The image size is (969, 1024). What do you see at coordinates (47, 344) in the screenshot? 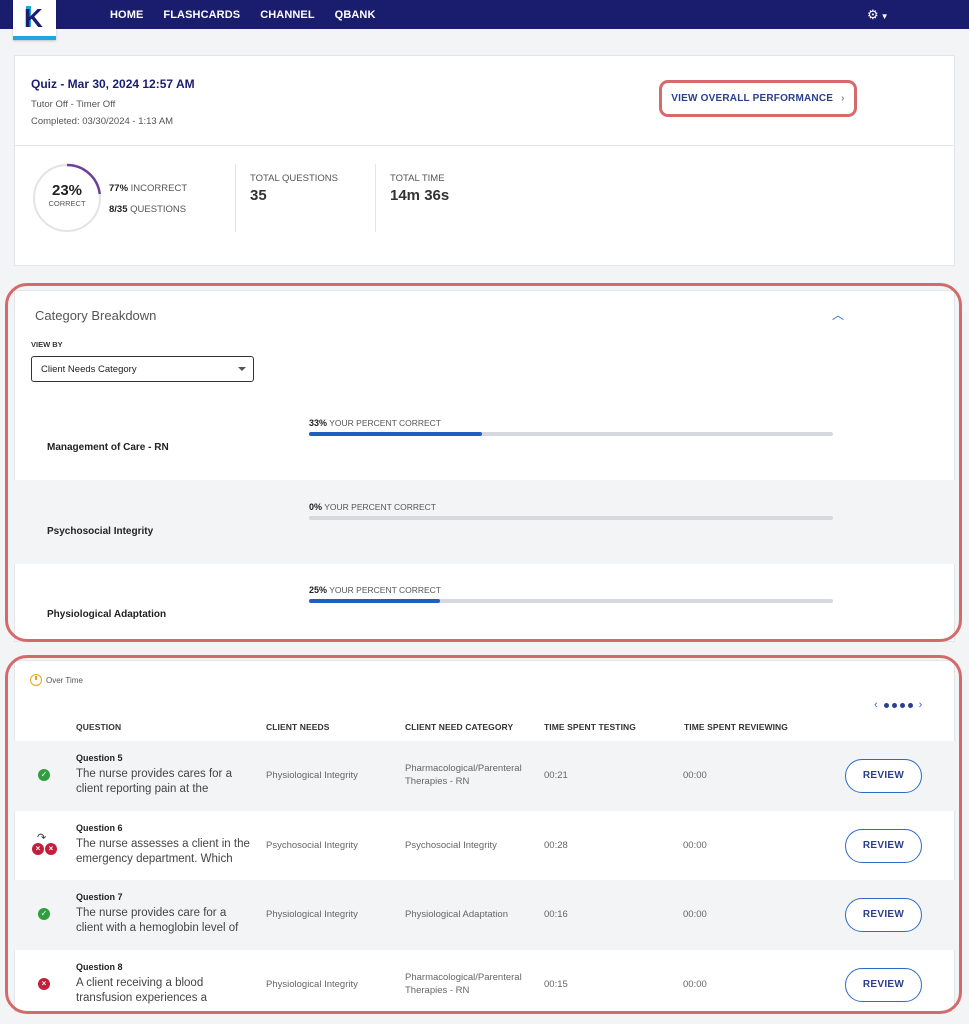
I see `view-by-label: VIEW BY` at bounding box center [47, 344].